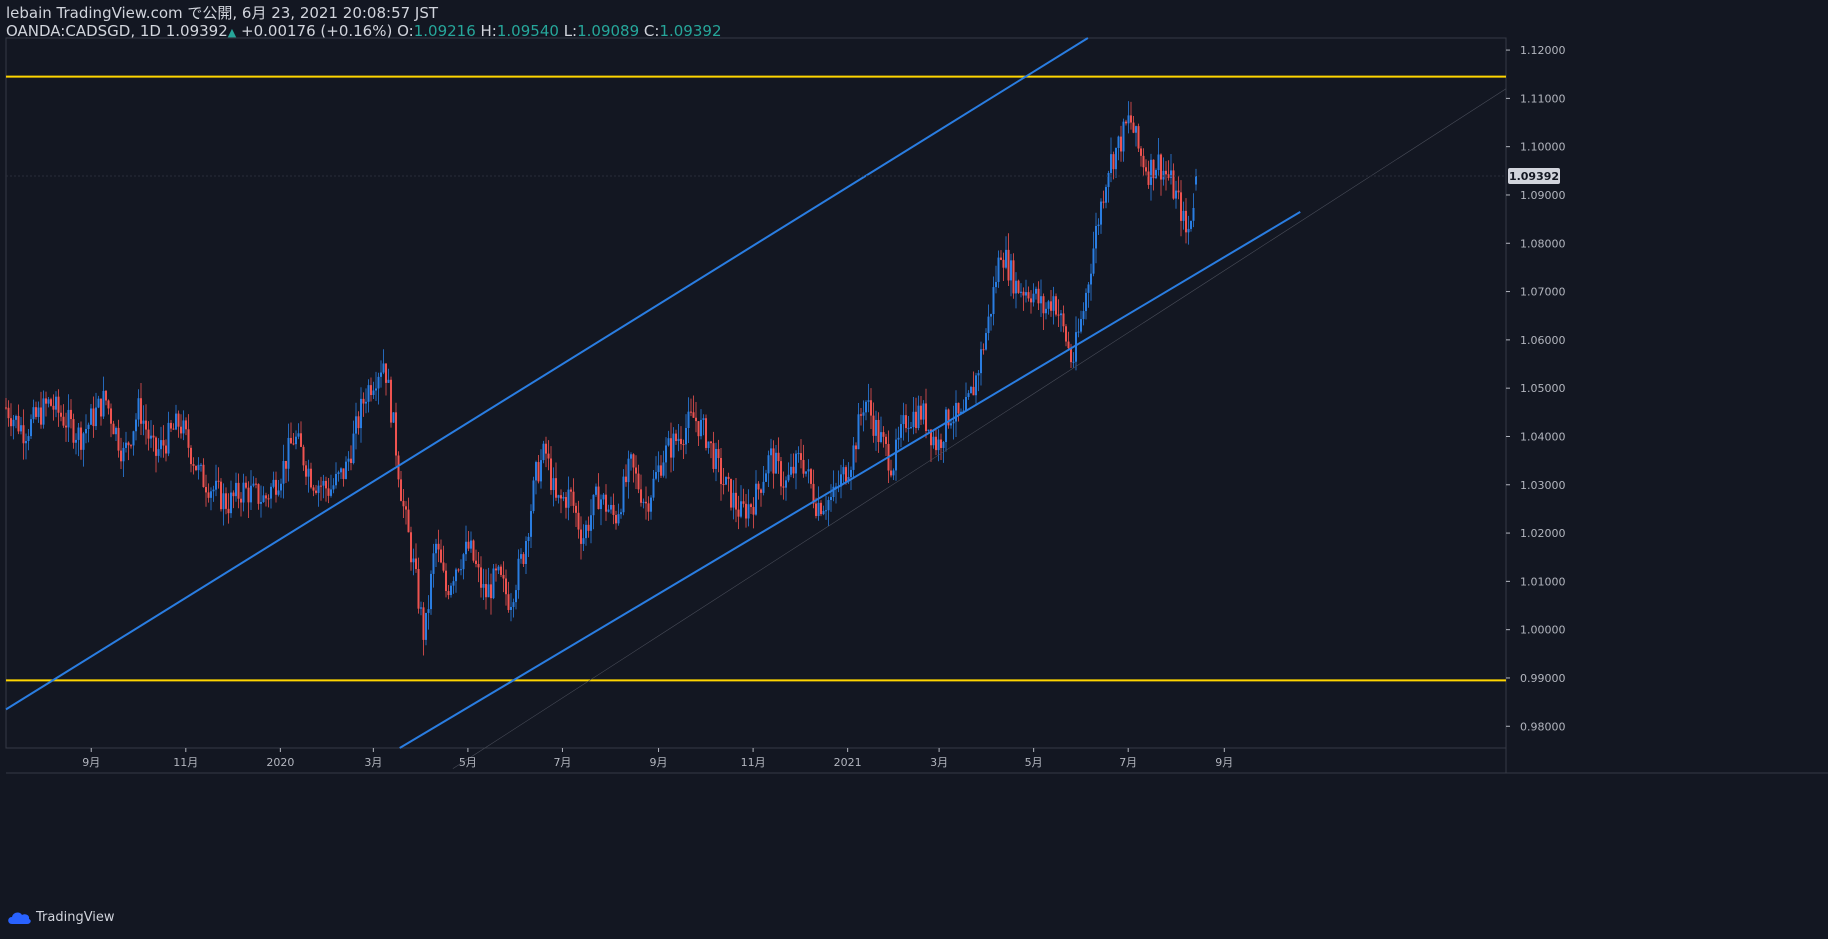 The height and width of the screenshot is (939, 1828). I want to click on y-tick-label: 1.08000, so click(1543, 243).